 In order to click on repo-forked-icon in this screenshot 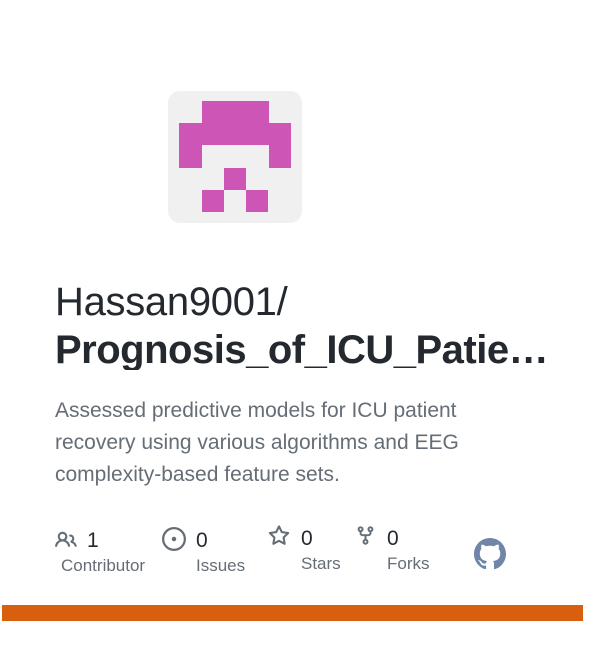, I will do `click(365, 535)`.